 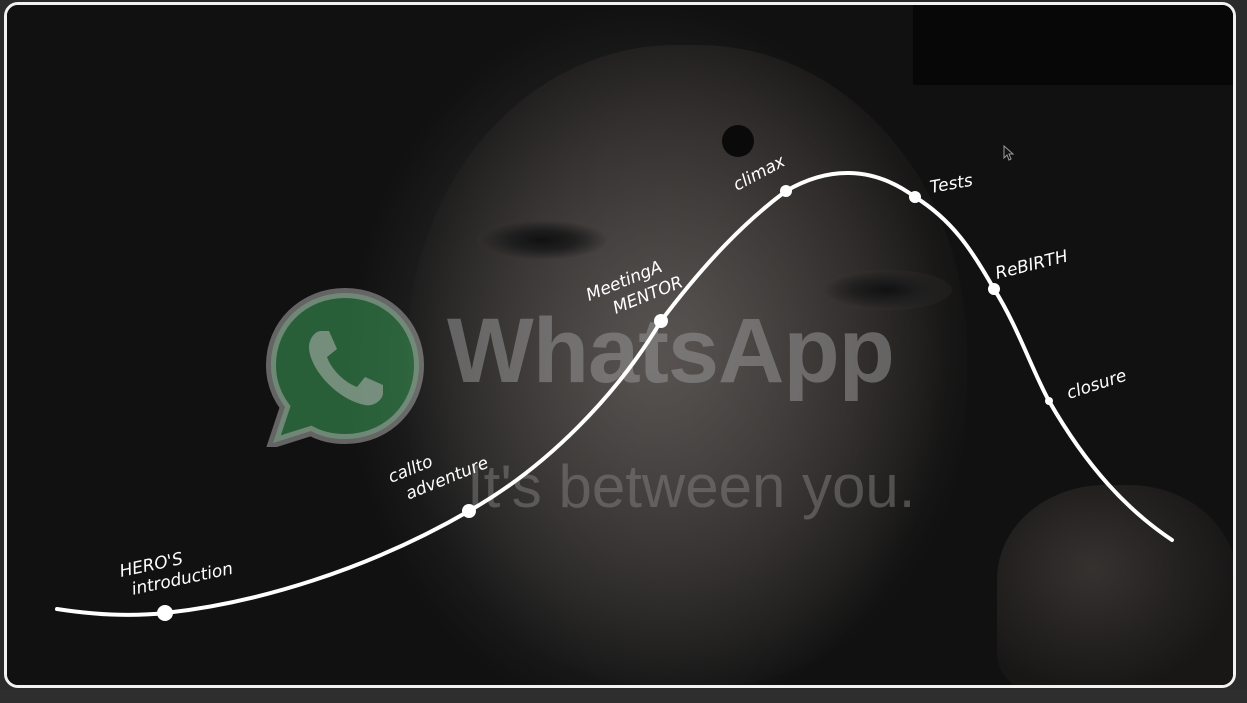 What do you see at coordinates (1096, 385) in the screenshot?
I see `stage-label-closure: closure` at bounding box center [1096, 385].